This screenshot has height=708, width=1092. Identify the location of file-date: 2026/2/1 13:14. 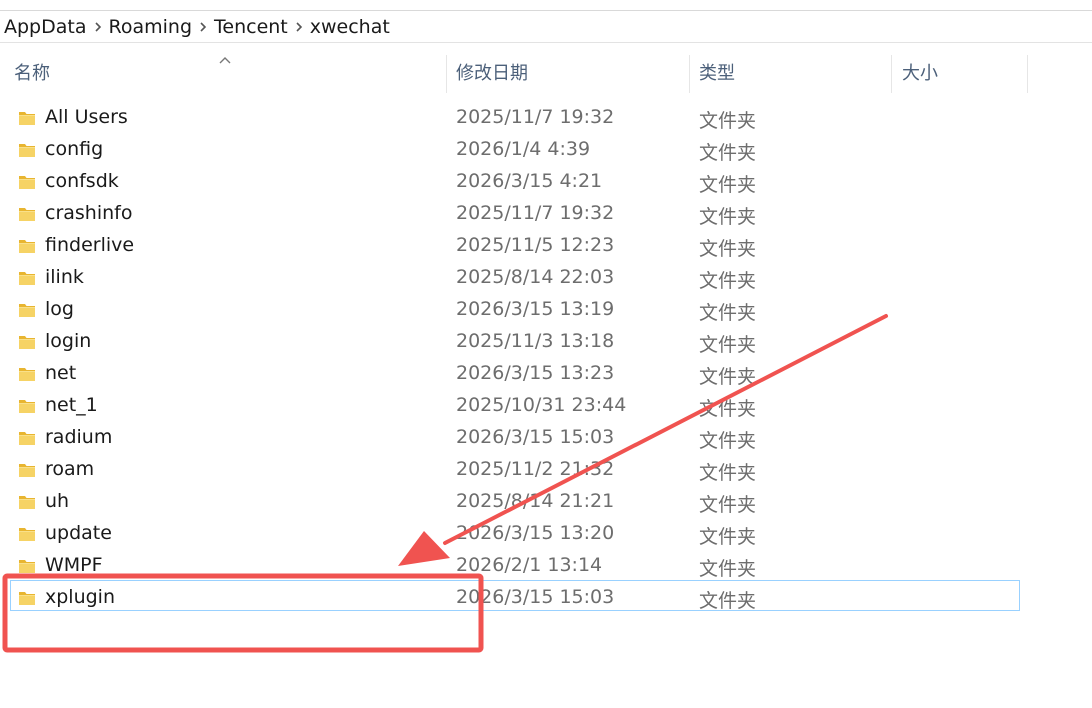
(529, 565).